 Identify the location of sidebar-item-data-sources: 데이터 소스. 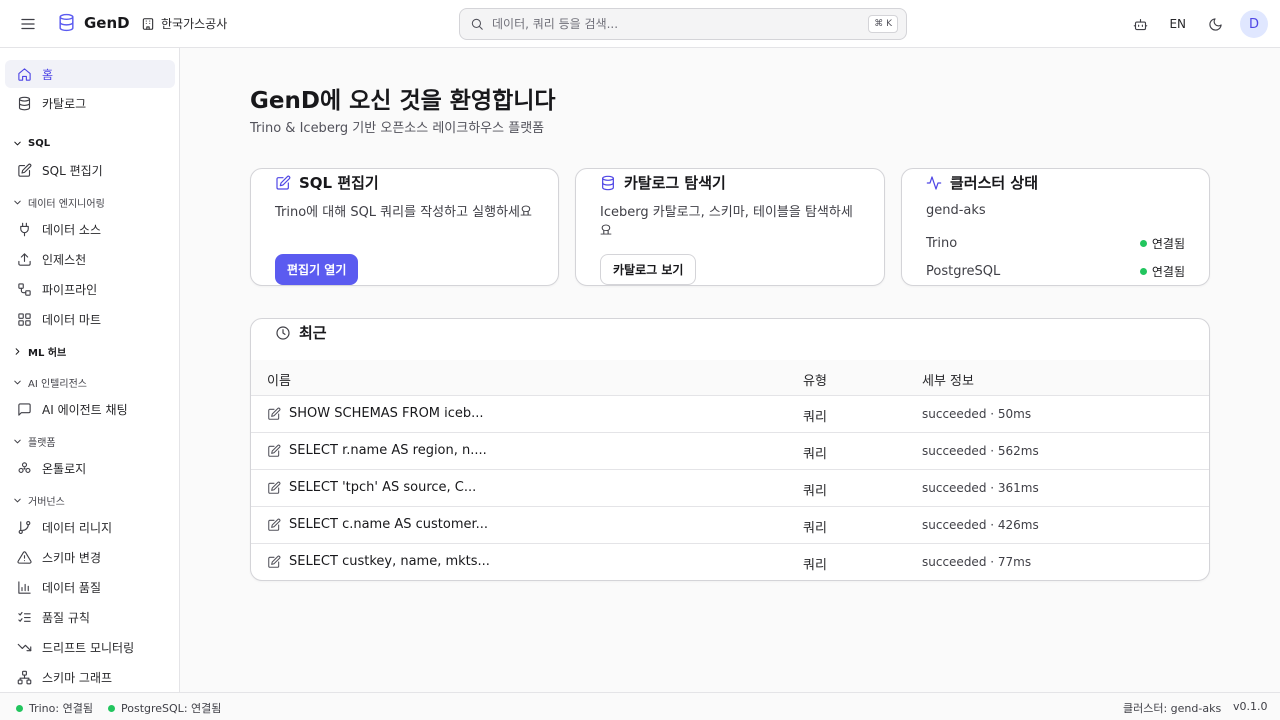
(90, 229).